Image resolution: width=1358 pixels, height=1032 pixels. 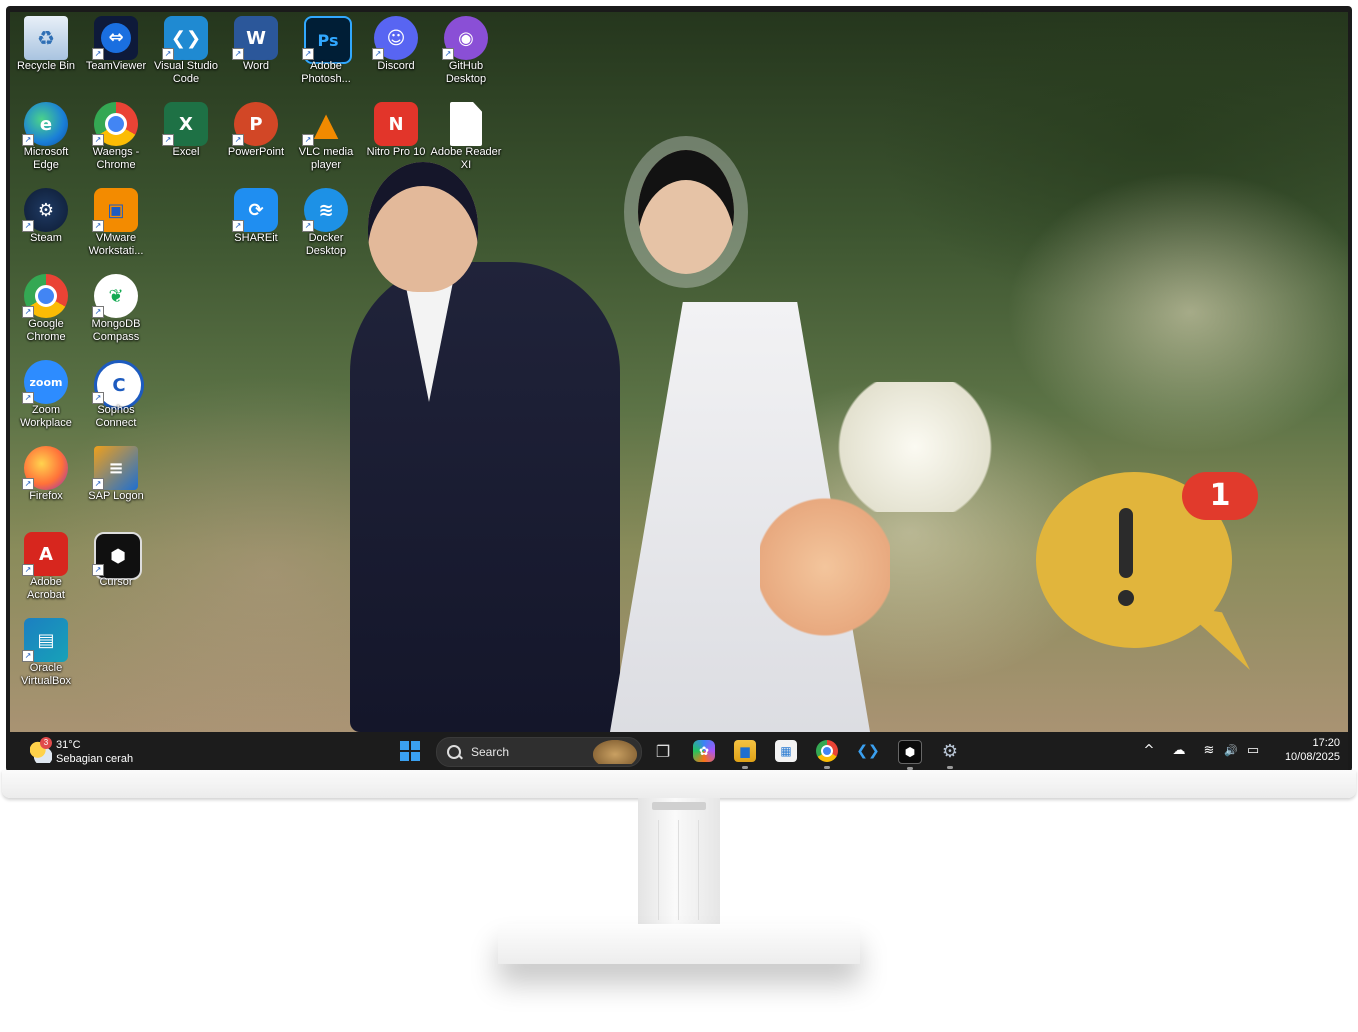 I want to click on desktop-icon-label: Adobe Acrobat, so click(x=46, y=588).